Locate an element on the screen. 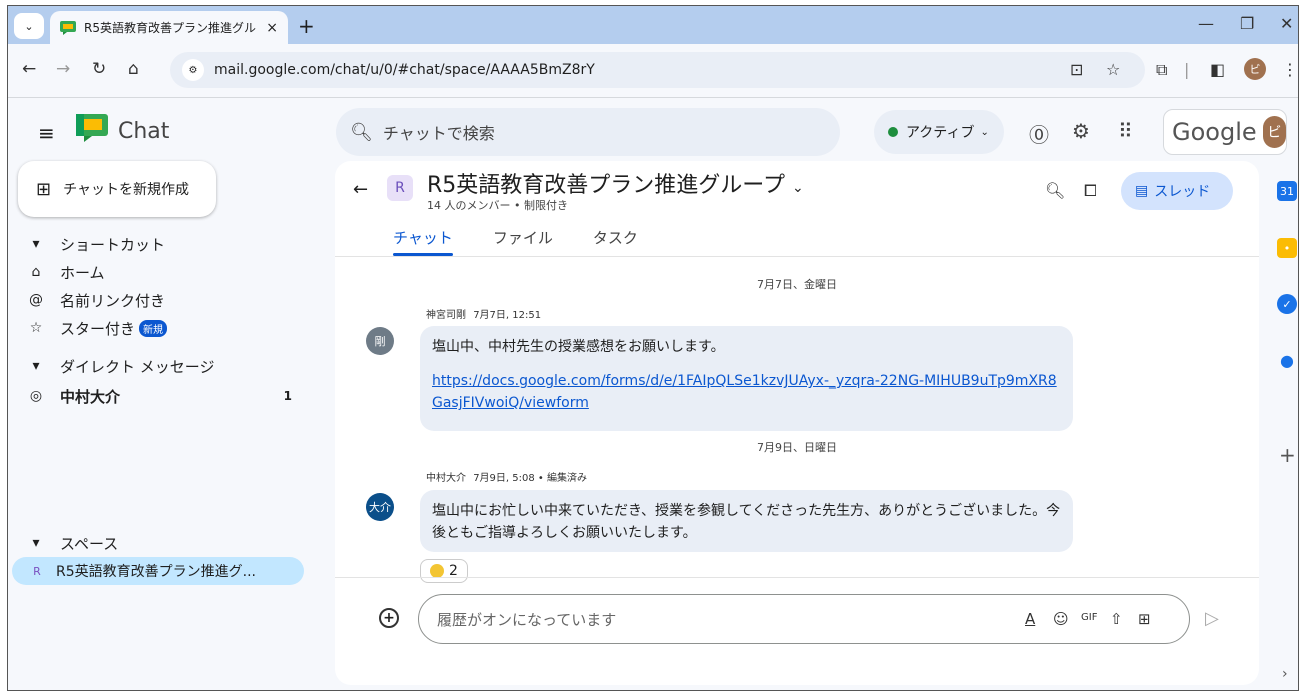 This screenshot has width=1304, height=694. message-input: 履歴がオンになっています is located at coordinates (804, 619).